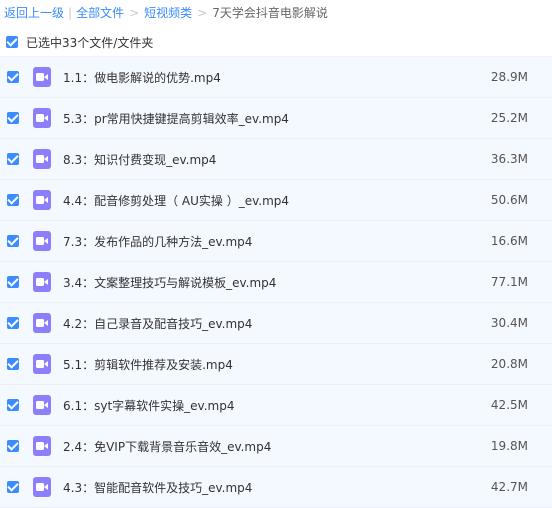 This screenshot has width=552, height=508. I want to click on file-row: 3.4：文案整理技巧与解说模板_ev.mp4 77.1M, so click(276, 282).